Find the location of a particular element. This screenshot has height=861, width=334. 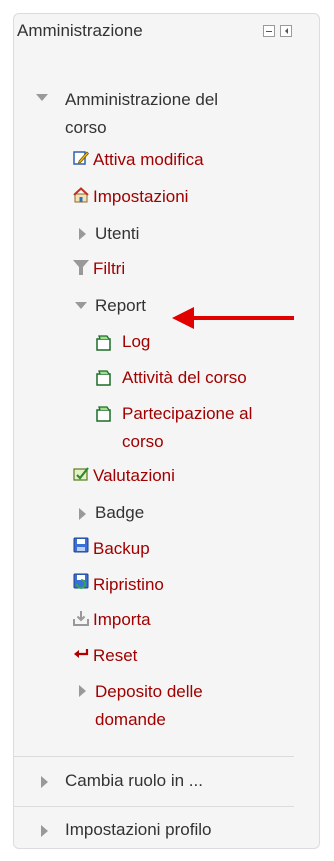

course-admin-node-line2: corso is located at coordinates (86, 128).